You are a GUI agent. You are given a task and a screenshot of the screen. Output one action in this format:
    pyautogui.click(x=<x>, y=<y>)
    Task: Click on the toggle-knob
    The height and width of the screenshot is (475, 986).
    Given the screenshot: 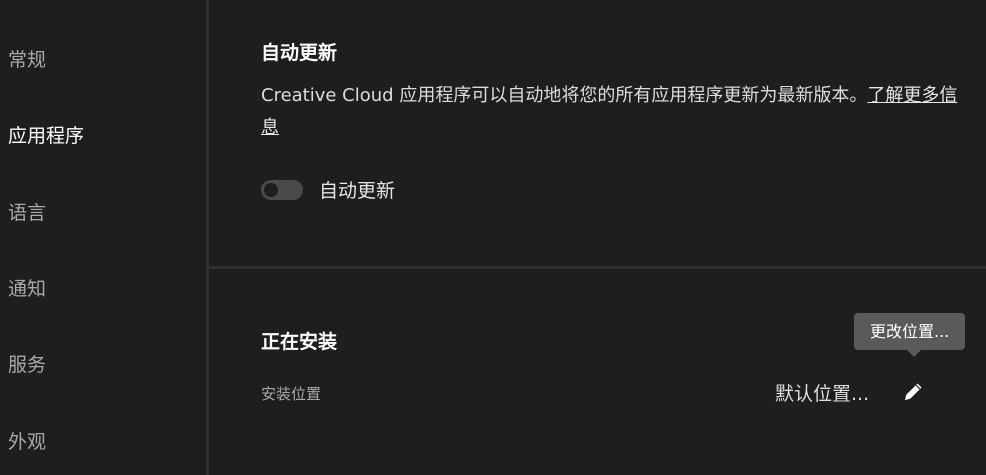 What is the action you would take?
    pyautogui.click(x=271, y=190)
    